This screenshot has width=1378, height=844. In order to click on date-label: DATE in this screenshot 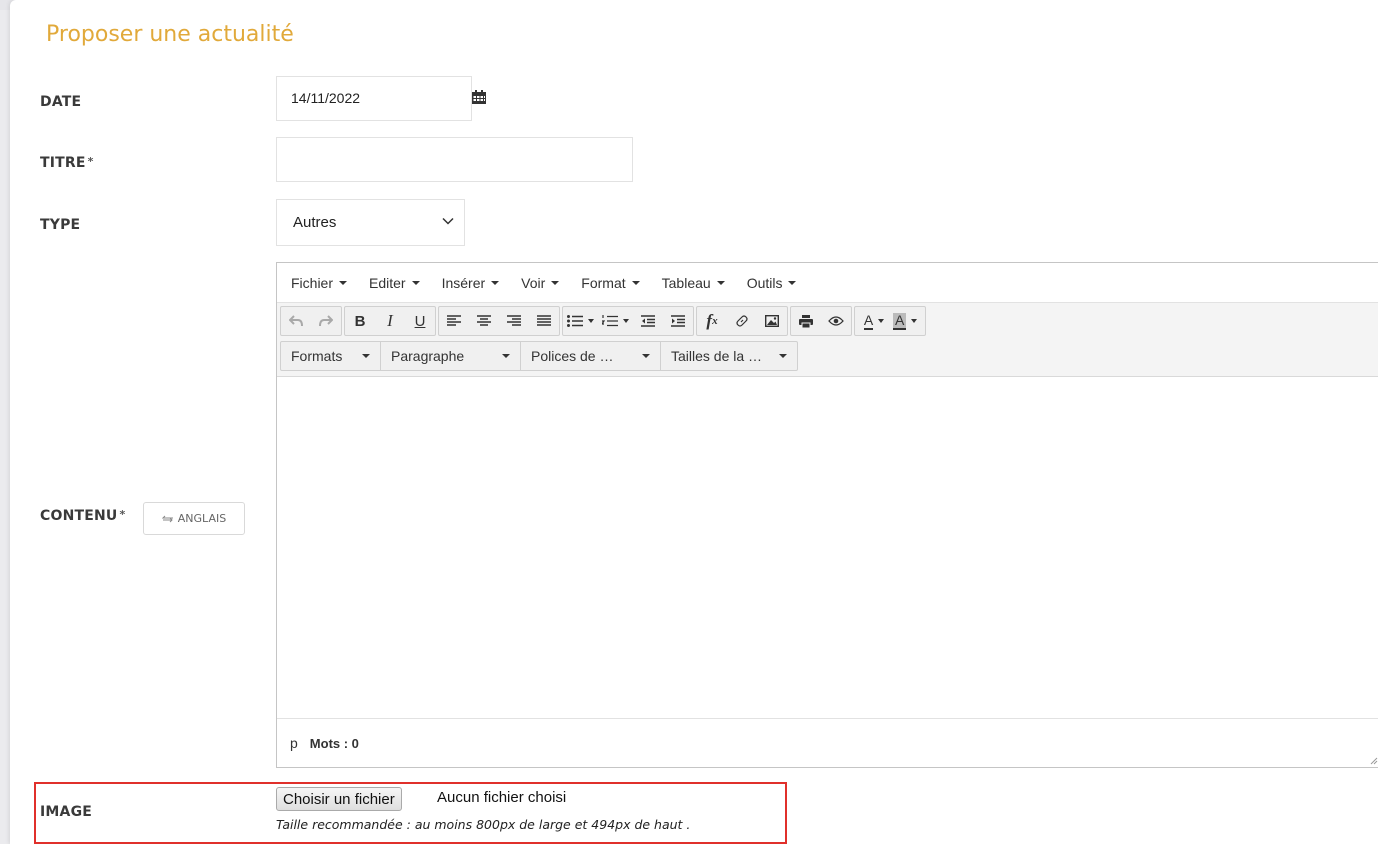, I will do `click(61, 102)`.